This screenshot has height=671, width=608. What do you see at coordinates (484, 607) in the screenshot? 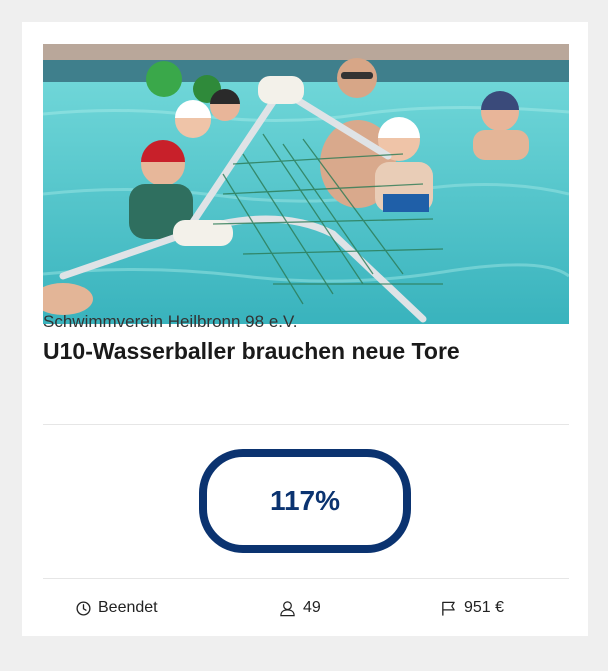
I see `amount-raised: 951 €` at bounding box center [484, 607].